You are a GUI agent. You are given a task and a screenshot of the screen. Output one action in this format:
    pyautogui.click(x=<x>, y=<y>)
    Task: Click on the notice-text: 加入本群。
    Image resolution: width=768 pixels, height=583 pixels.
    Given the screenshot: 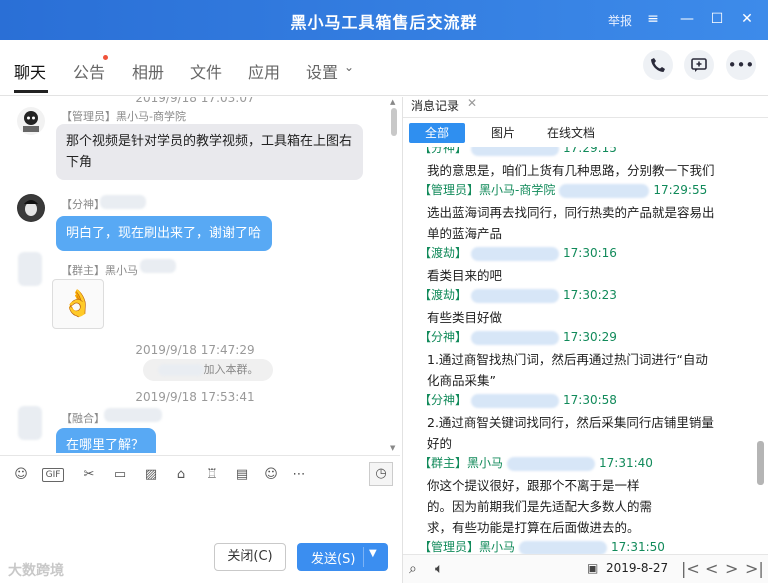 What is the action you would take?
    pyautogui.click(x=231, y=369)
    